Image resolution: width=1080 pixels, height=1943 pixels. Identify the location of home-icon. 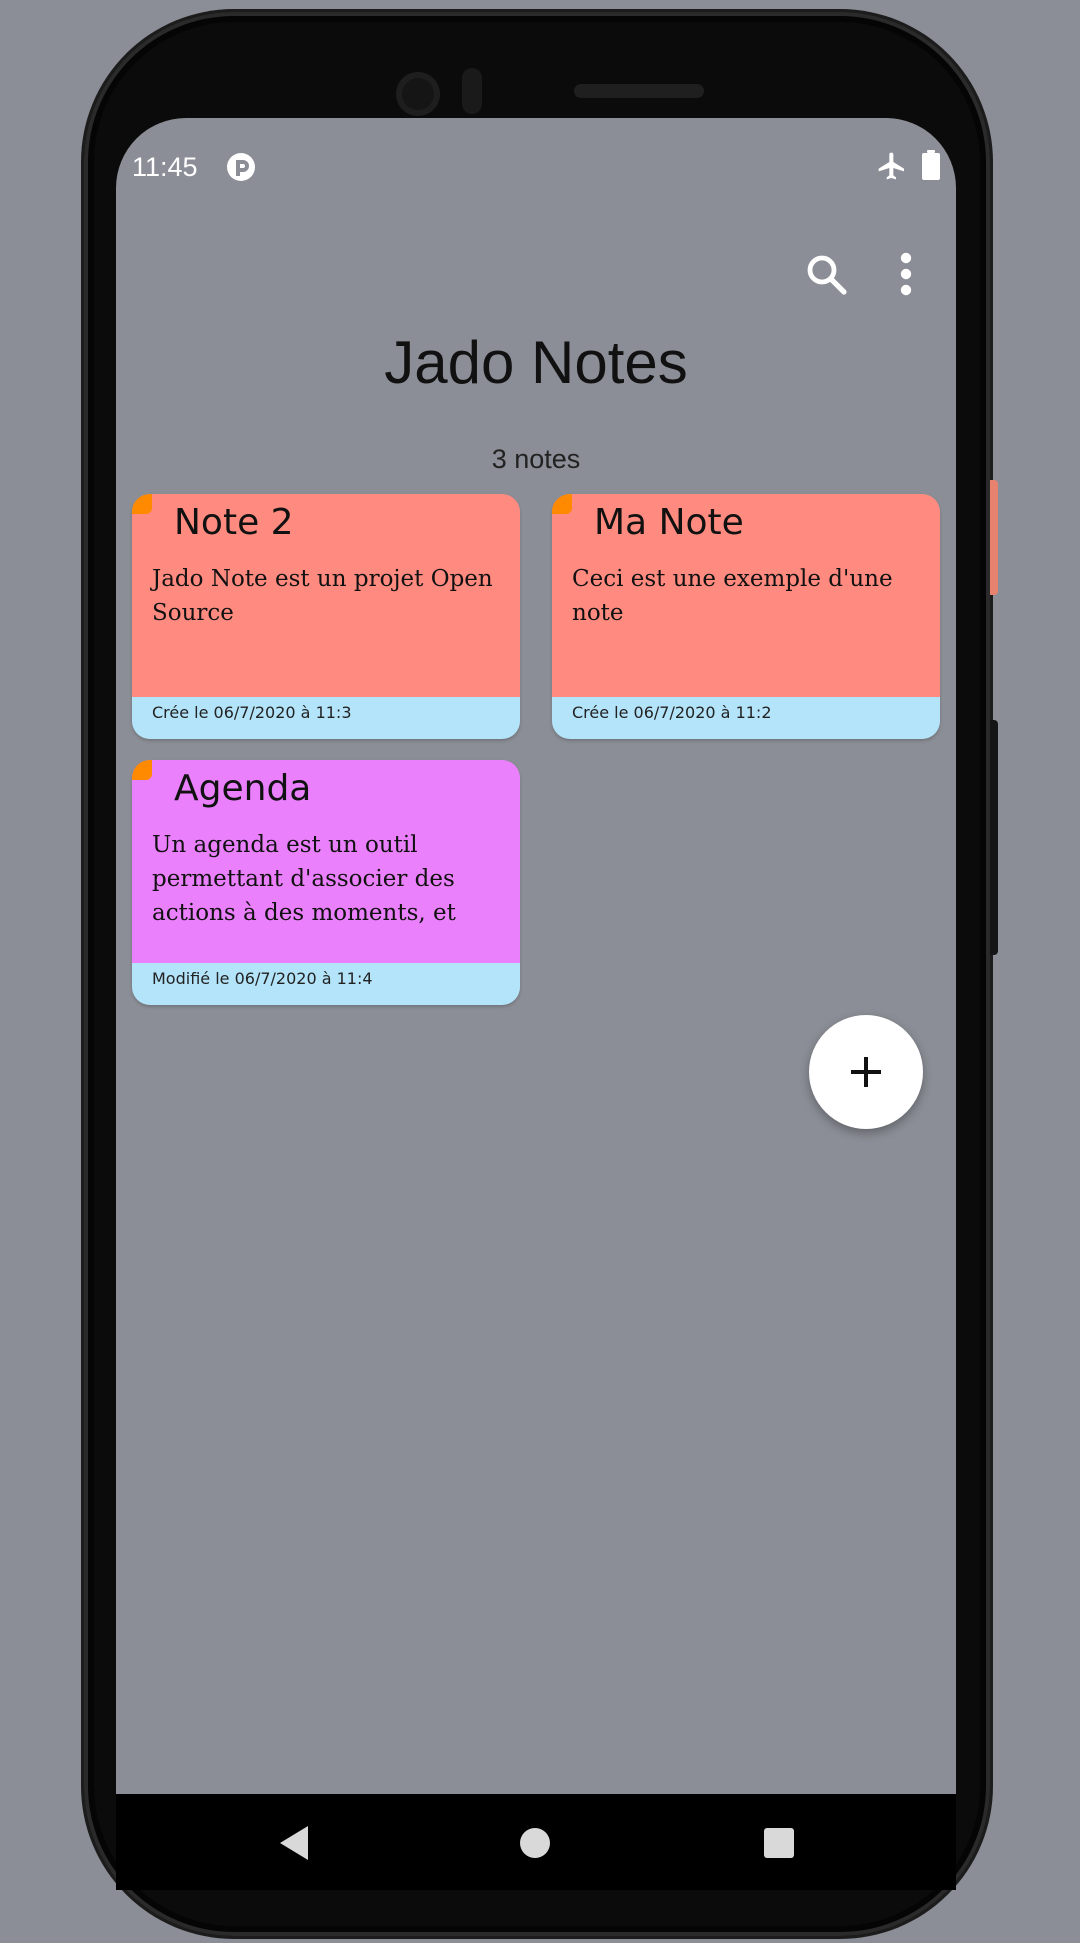
(535, 1843).